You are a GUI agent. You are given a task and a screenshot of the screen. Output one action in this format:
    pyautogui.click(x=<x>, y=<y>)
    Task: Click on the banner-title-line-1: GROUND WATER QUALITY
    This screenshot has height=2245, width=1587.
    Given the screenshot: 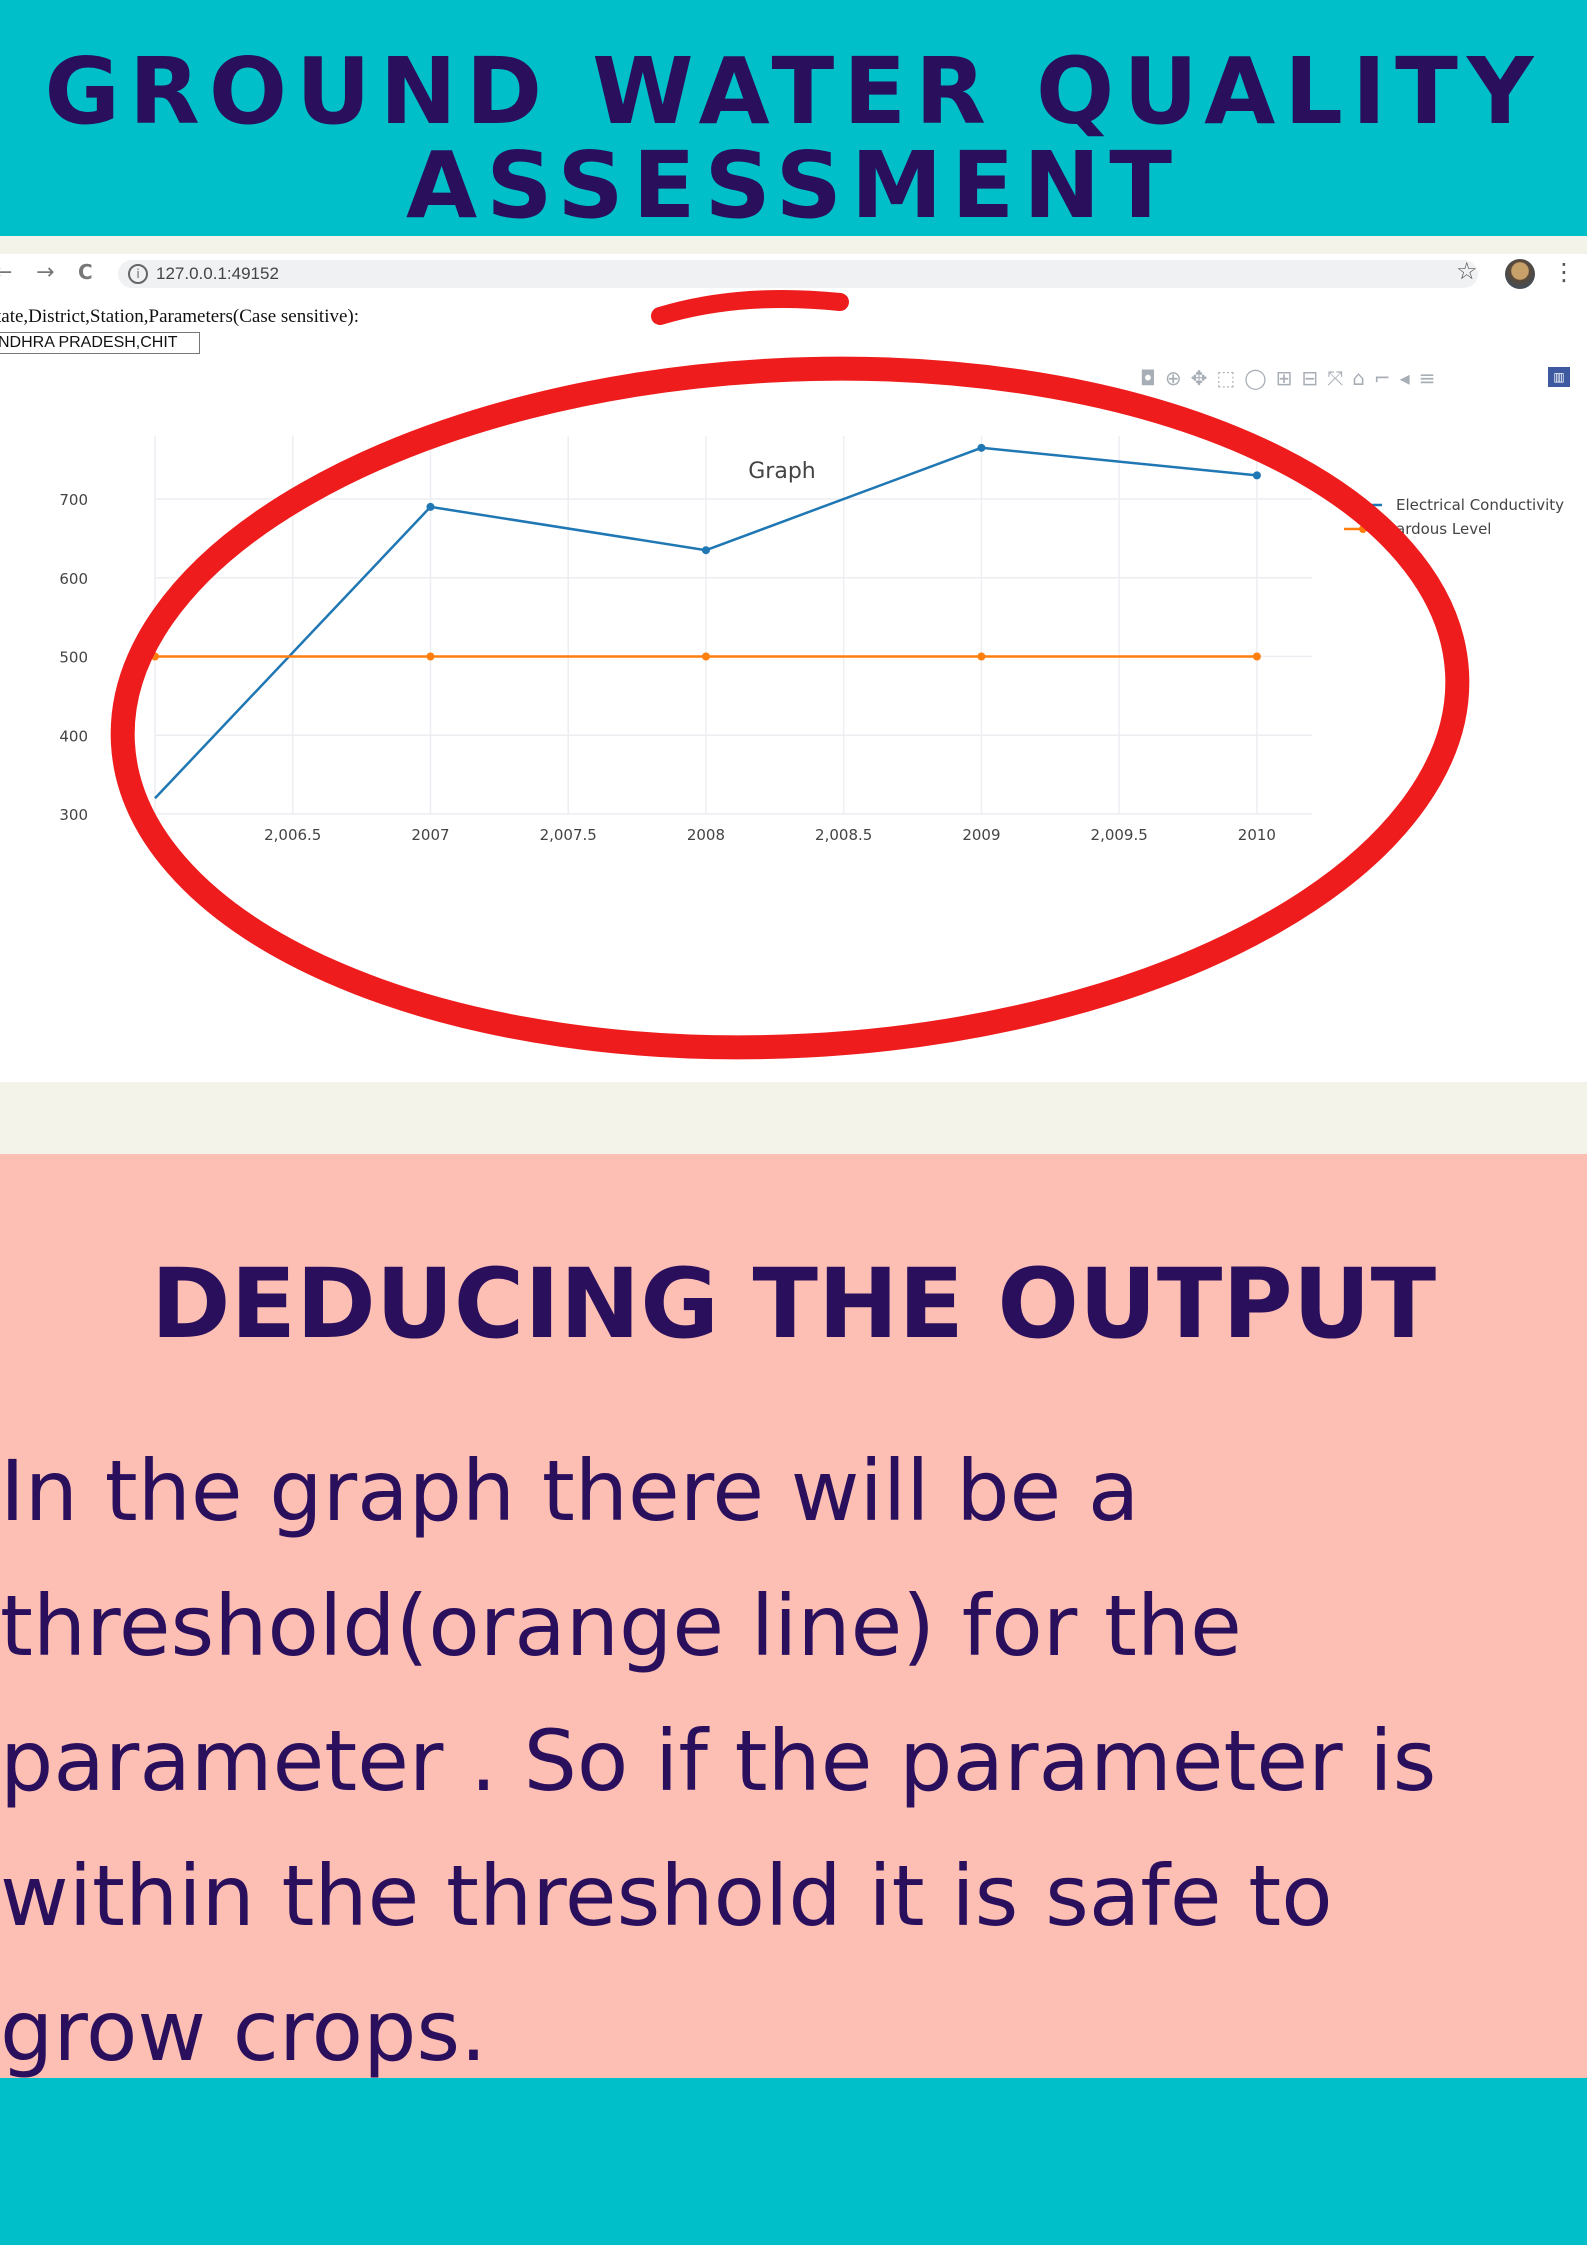 What is the action you would take?
    pyautogui.click(x=793, y=91)
    